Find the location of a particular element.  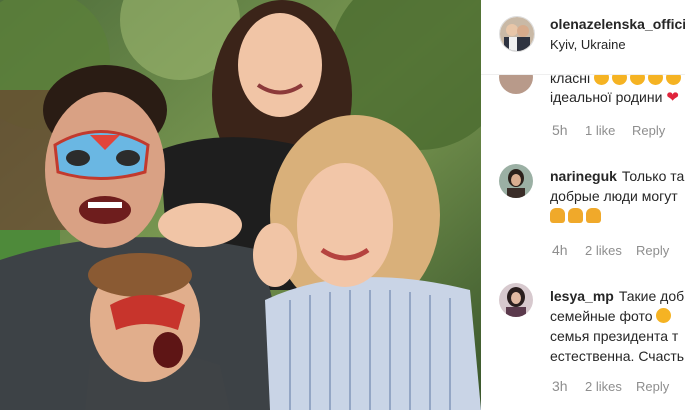

comment-meta: 4h 2 likes Reply is located at coordinates (617, 251).